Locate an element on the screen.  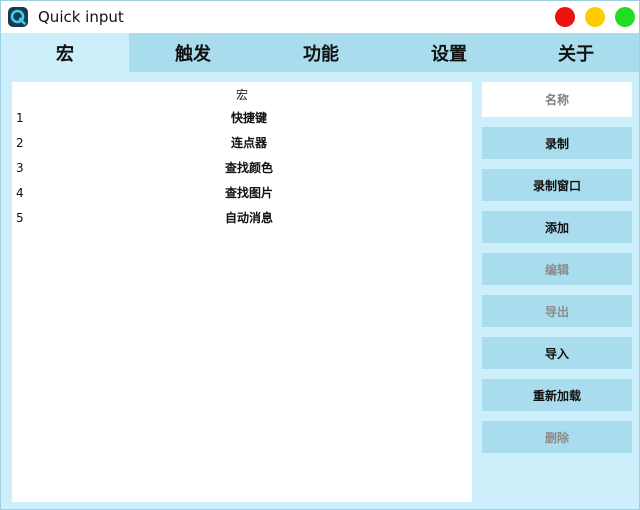
delete-button: 删除 is located at coordinates (557, 437).